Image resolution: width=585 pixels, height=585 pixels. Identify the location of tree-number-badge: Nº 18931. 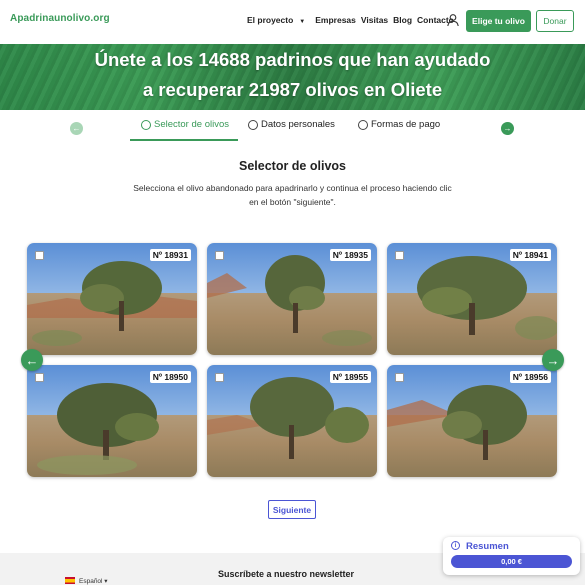
(170, 255).